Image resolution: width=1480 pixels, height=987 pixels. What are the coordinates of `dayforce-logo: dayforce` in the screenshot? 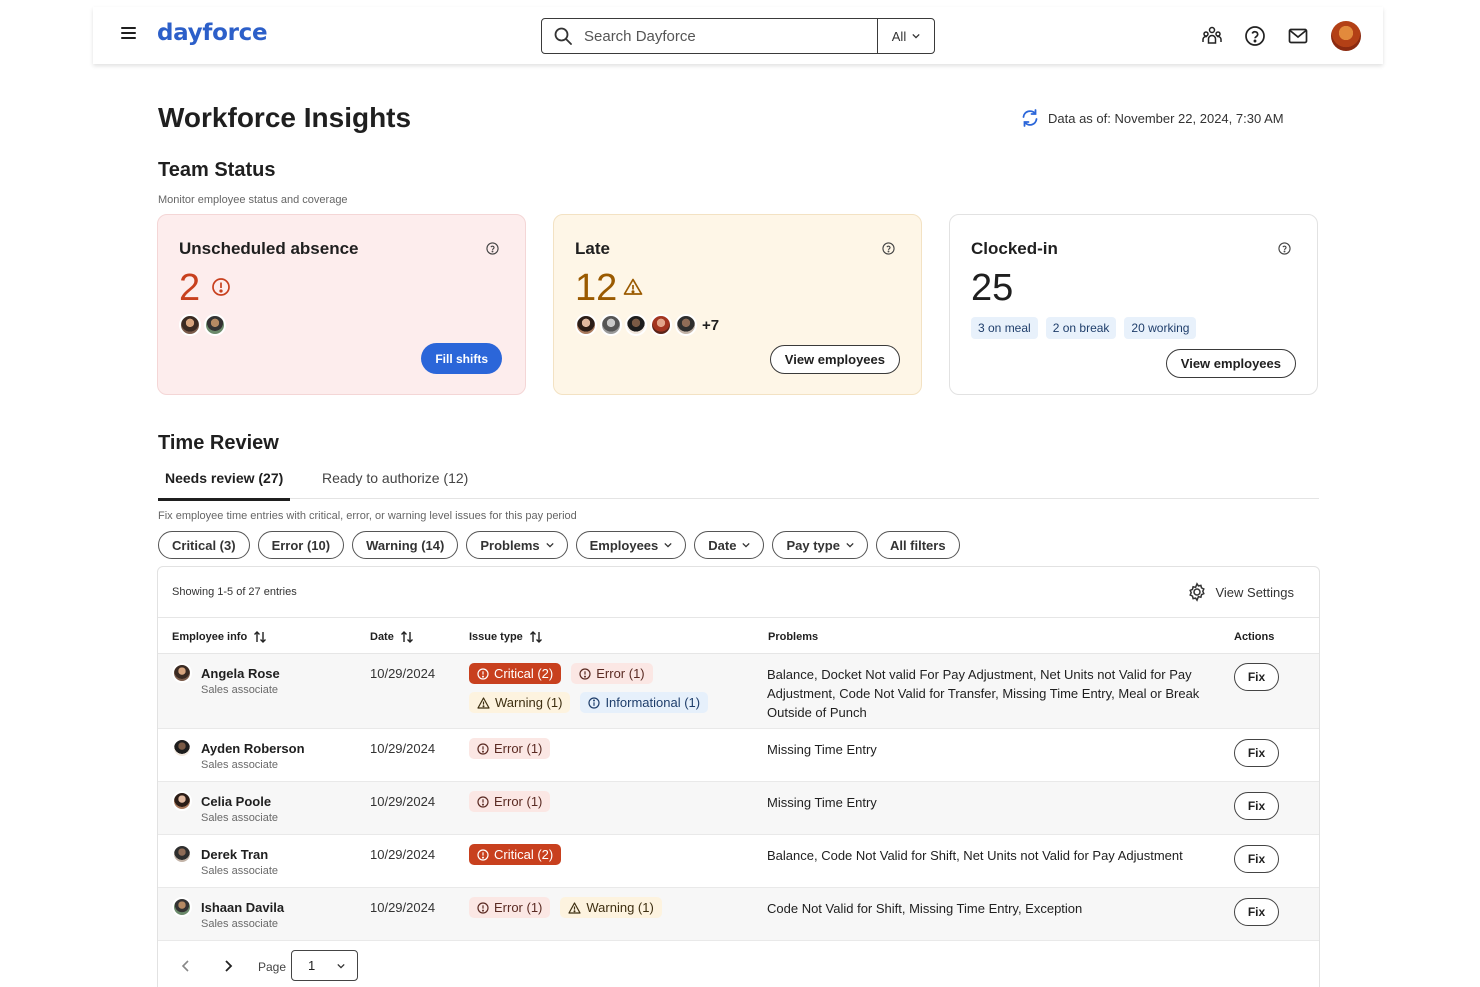 It's located at (212, 33).